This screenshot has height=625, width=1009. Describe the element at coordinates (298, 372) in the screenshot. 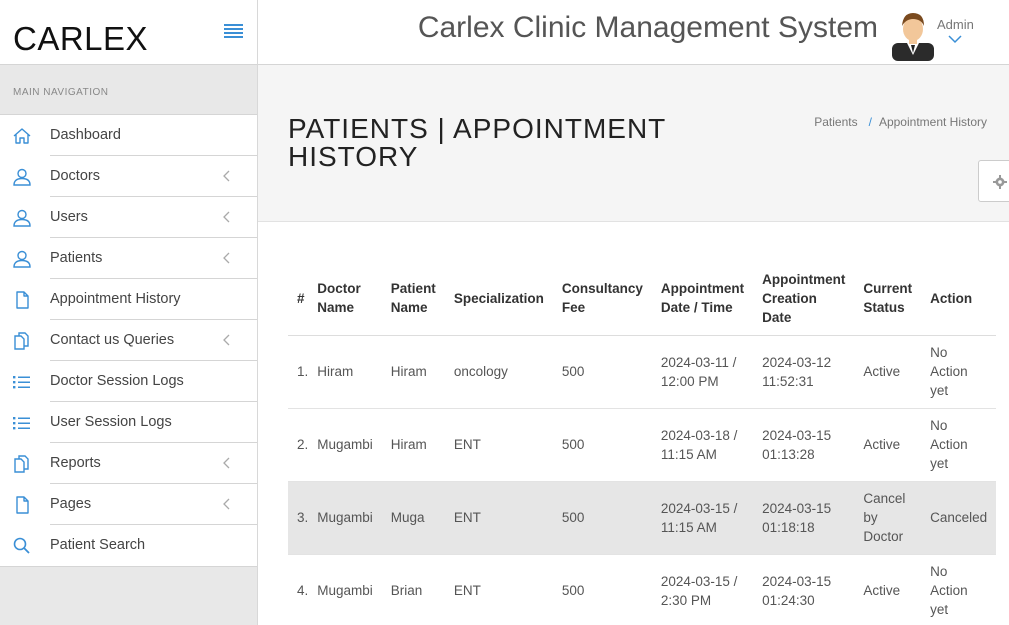

I see `cell-num: 1.` at that location.